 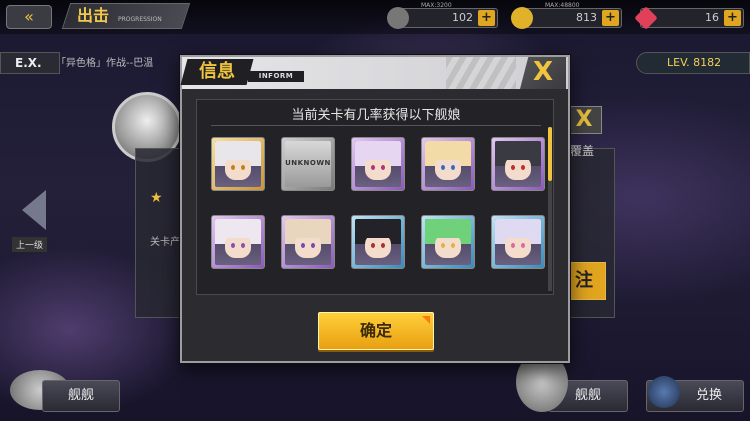 I want to click on exchange-icon, so click(x=664, y=392).